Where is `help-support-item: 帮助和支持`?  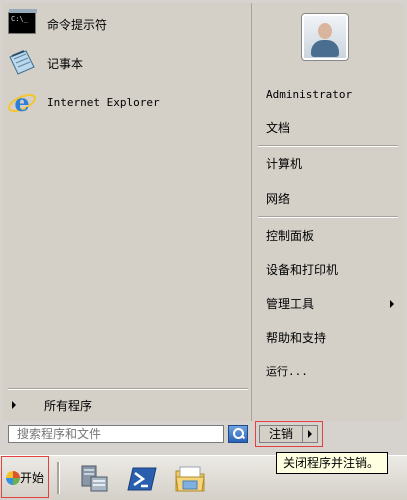
help-support-item: 帮助和支持 is located at coordinates (296, 338).